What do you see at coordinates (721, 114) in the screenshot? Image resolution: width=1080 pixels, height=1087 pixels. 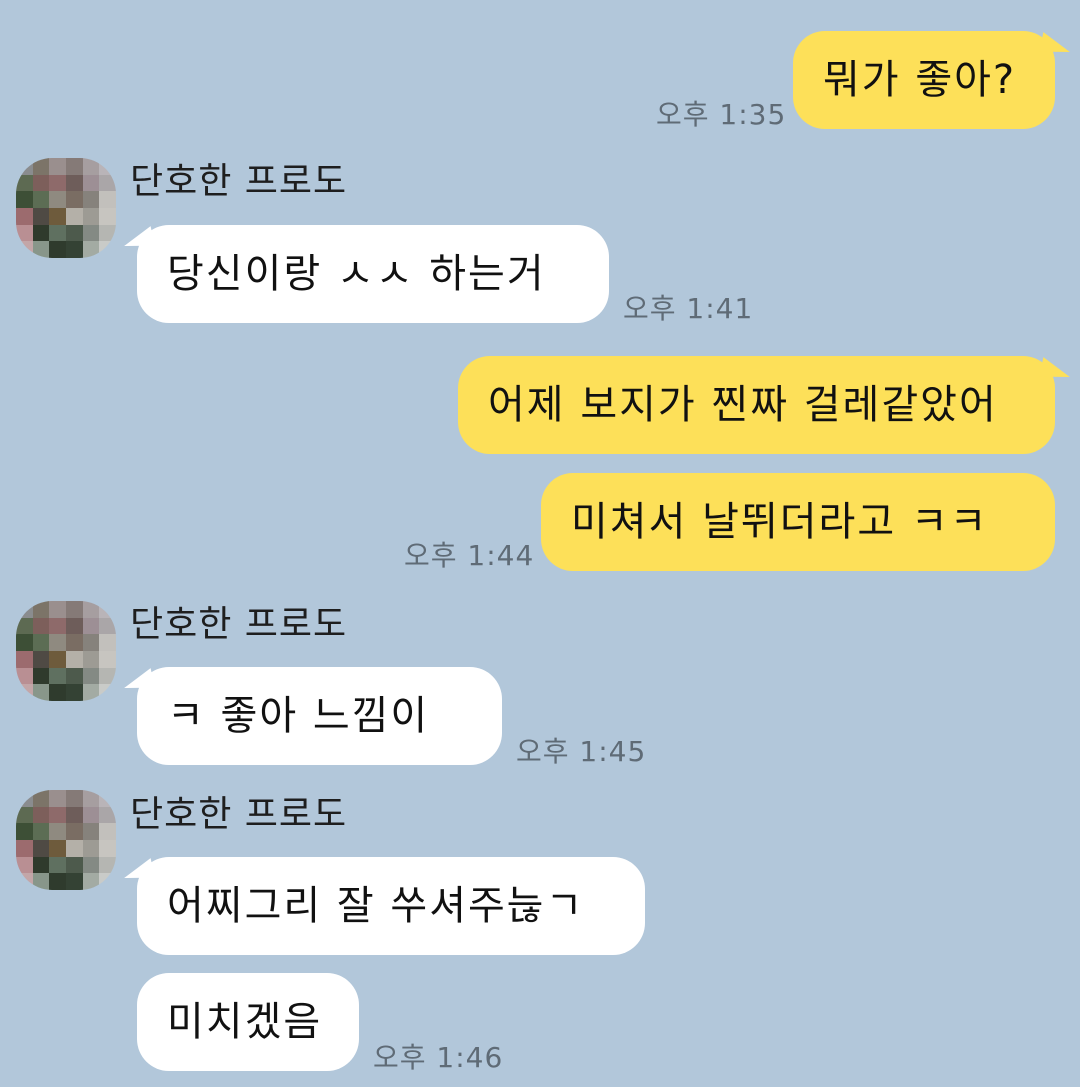 I see `message-timestamp: 오후 1:35` at bounding box center [721, 114].